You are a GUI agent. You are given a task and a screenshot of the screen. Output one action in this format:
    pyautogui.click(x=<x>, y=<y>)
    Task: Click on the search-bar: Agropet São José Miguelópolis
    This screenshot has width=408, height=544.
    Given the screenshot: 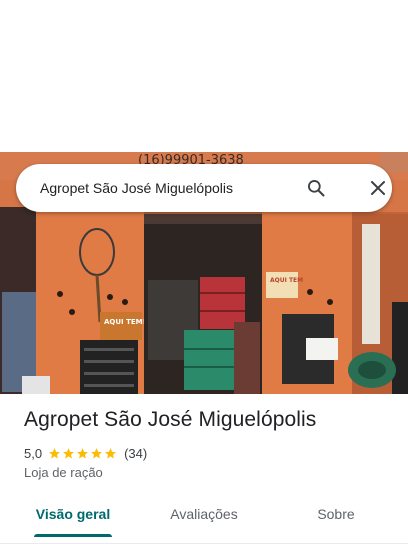 What is the action you would take?
    pyautogui.click(x=204, y=188)
    